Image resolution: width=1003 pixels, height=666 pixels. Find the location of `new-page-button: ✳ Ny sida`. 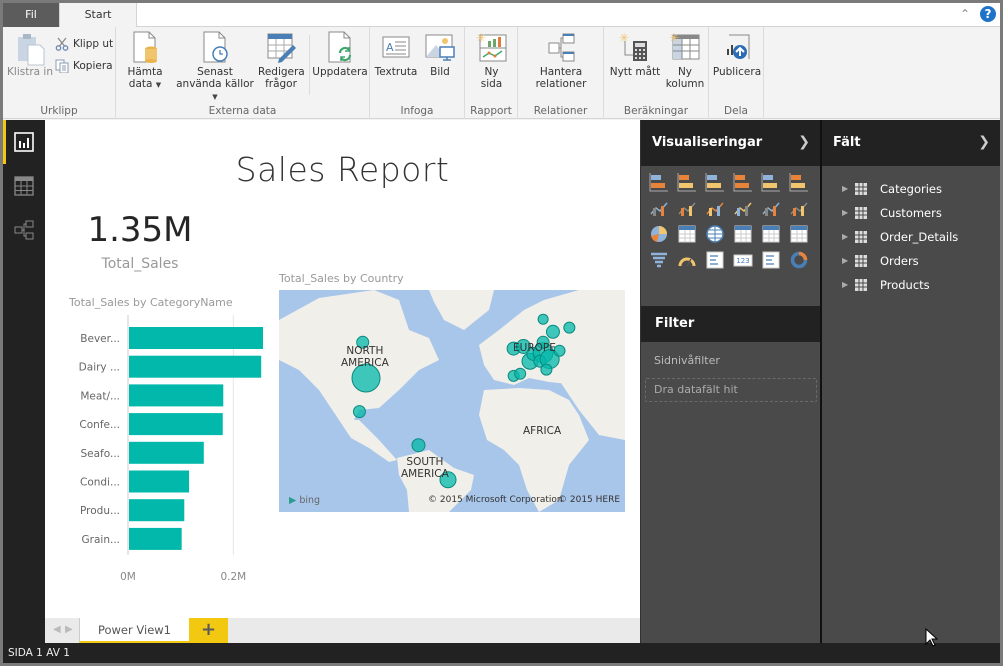

new-page-button: ✳ Ny sida is located at coordinates (491, 60).